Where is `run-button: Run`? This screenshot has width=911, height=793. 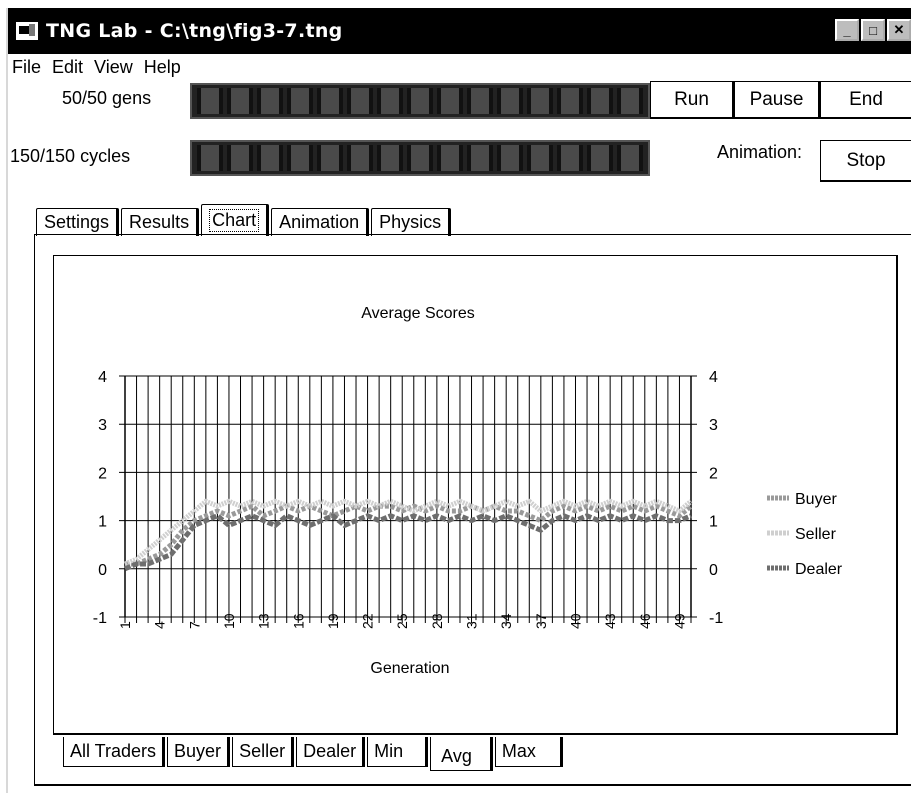 run-button: Run is located at coordinates (692, 100).